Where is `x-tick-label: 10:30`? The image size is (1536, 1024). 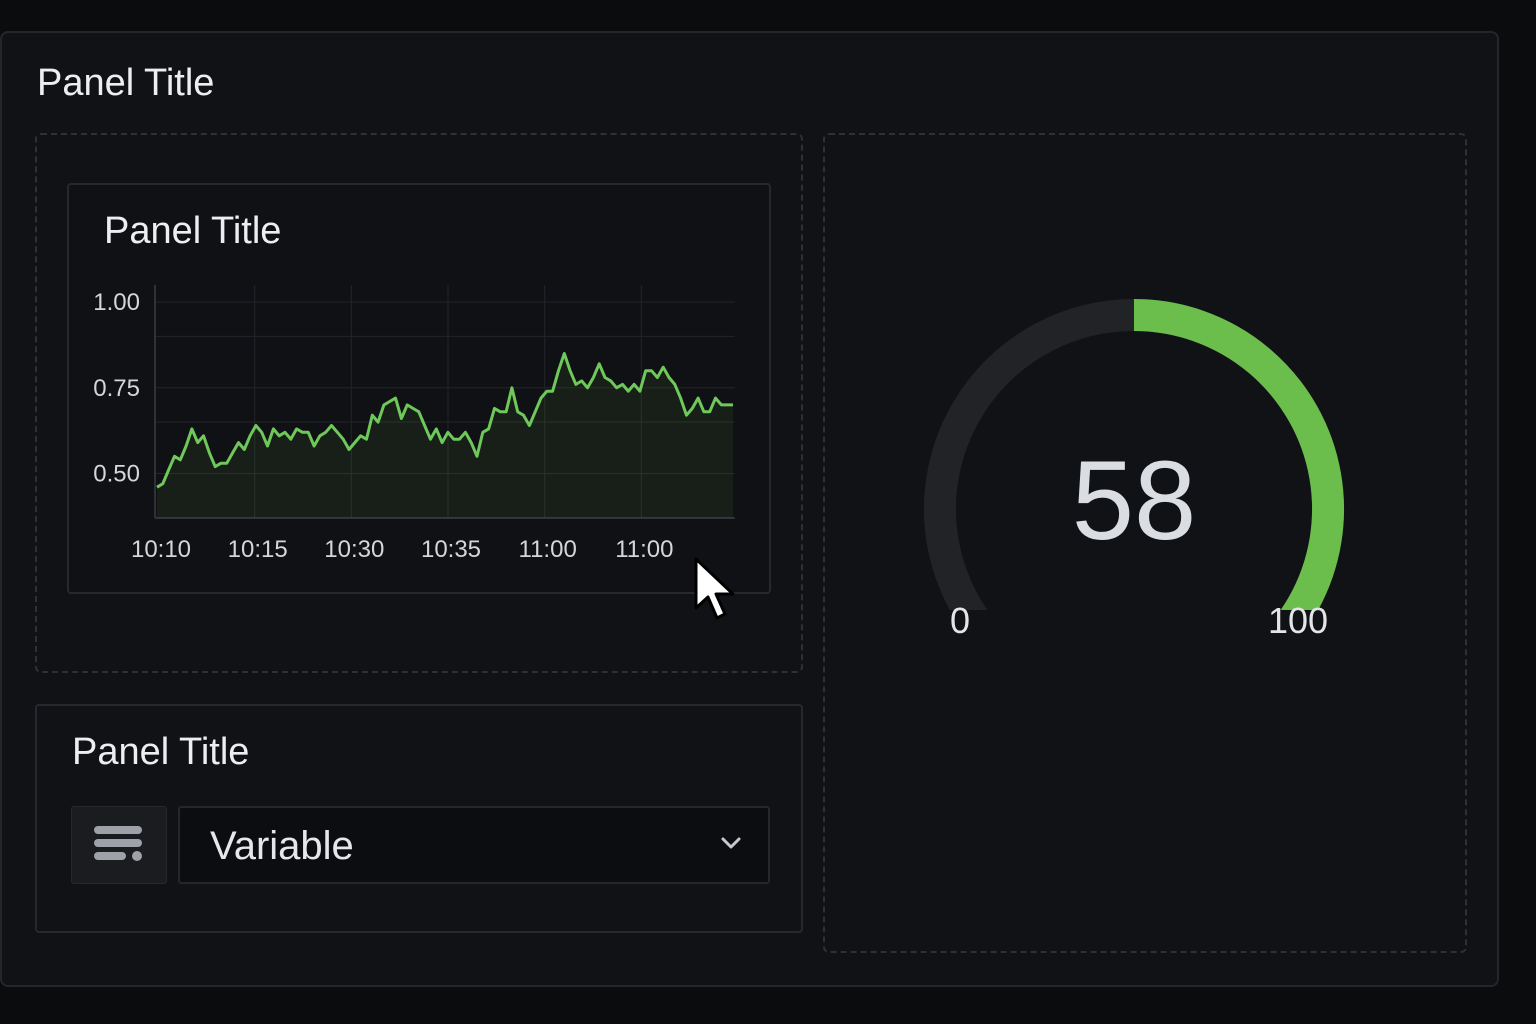 x-tick-label: 10:30 is located at coordinates (354, 549).